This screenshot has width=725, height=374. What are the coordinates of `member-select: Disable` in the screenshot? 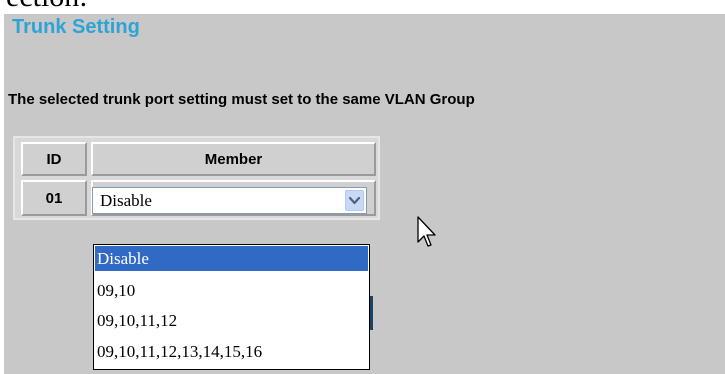 It's located at (229, 200).